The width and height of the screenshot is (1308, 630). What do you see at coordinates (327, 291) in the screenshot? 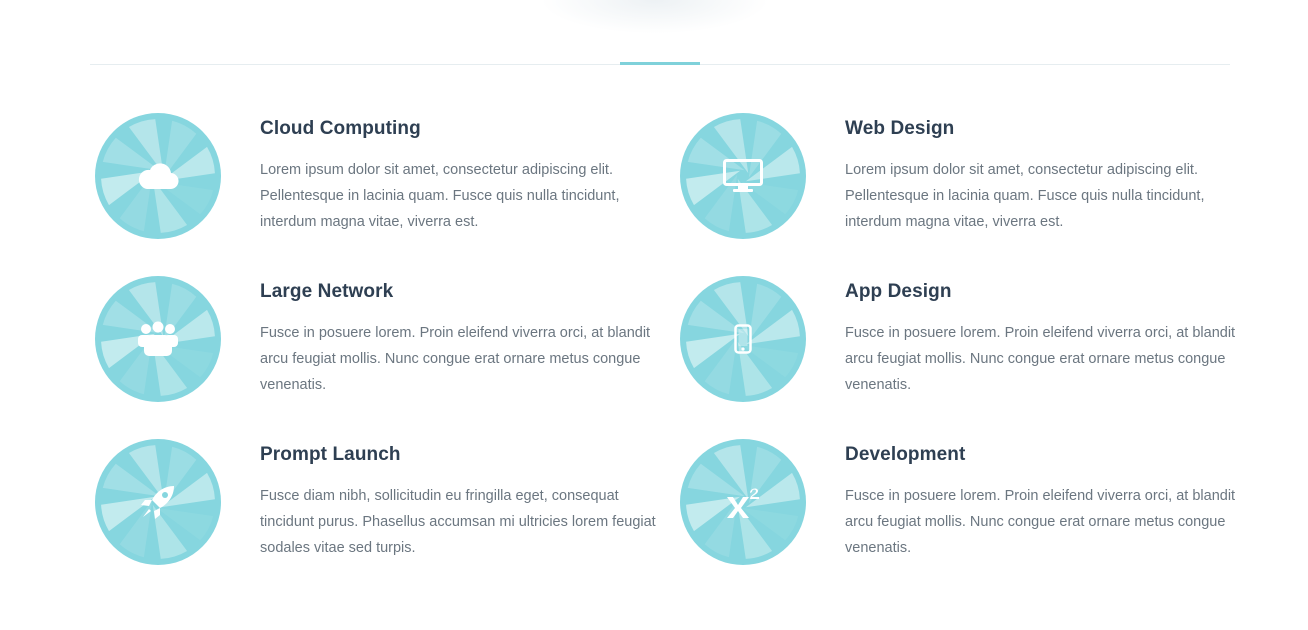
I see `service-title: Large Network` at bounding box center [327, 291].